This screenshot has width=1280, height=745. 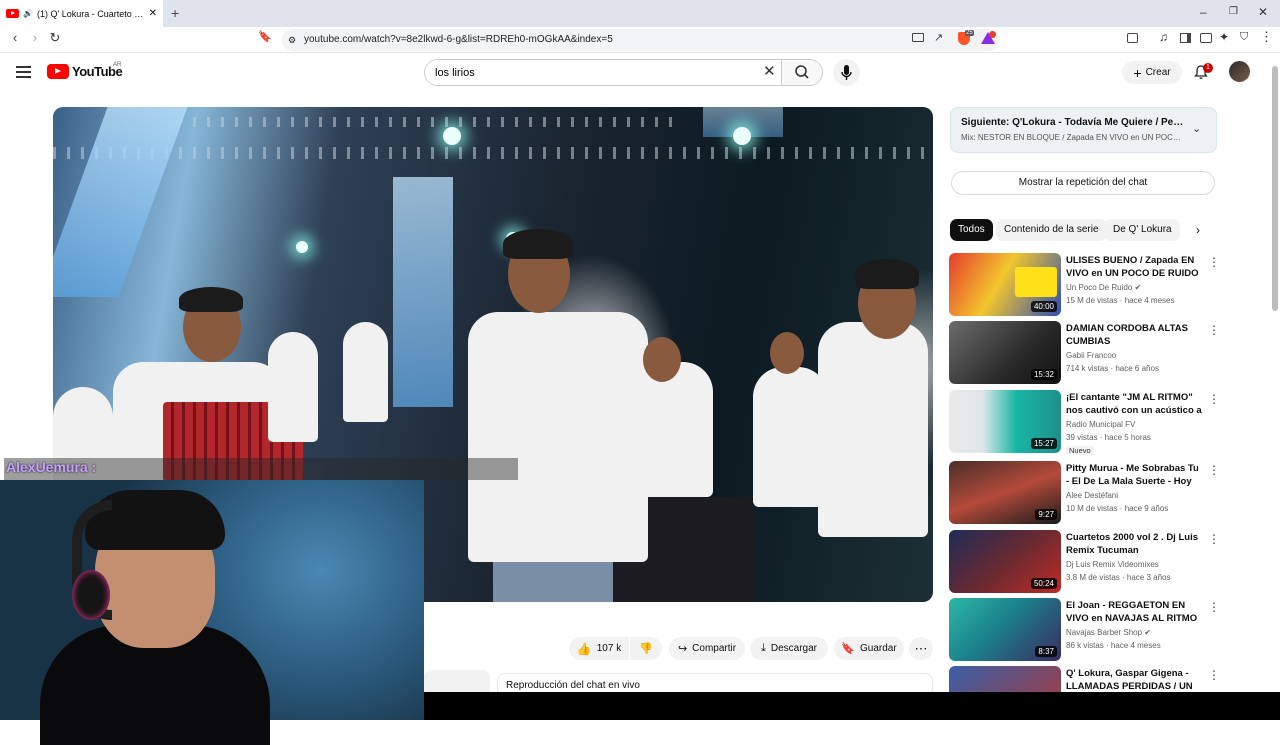 What do you see at coordinates (640, 13) in the screenshot?
I see `browser-tab-strip` at bounding box center [640, 13].